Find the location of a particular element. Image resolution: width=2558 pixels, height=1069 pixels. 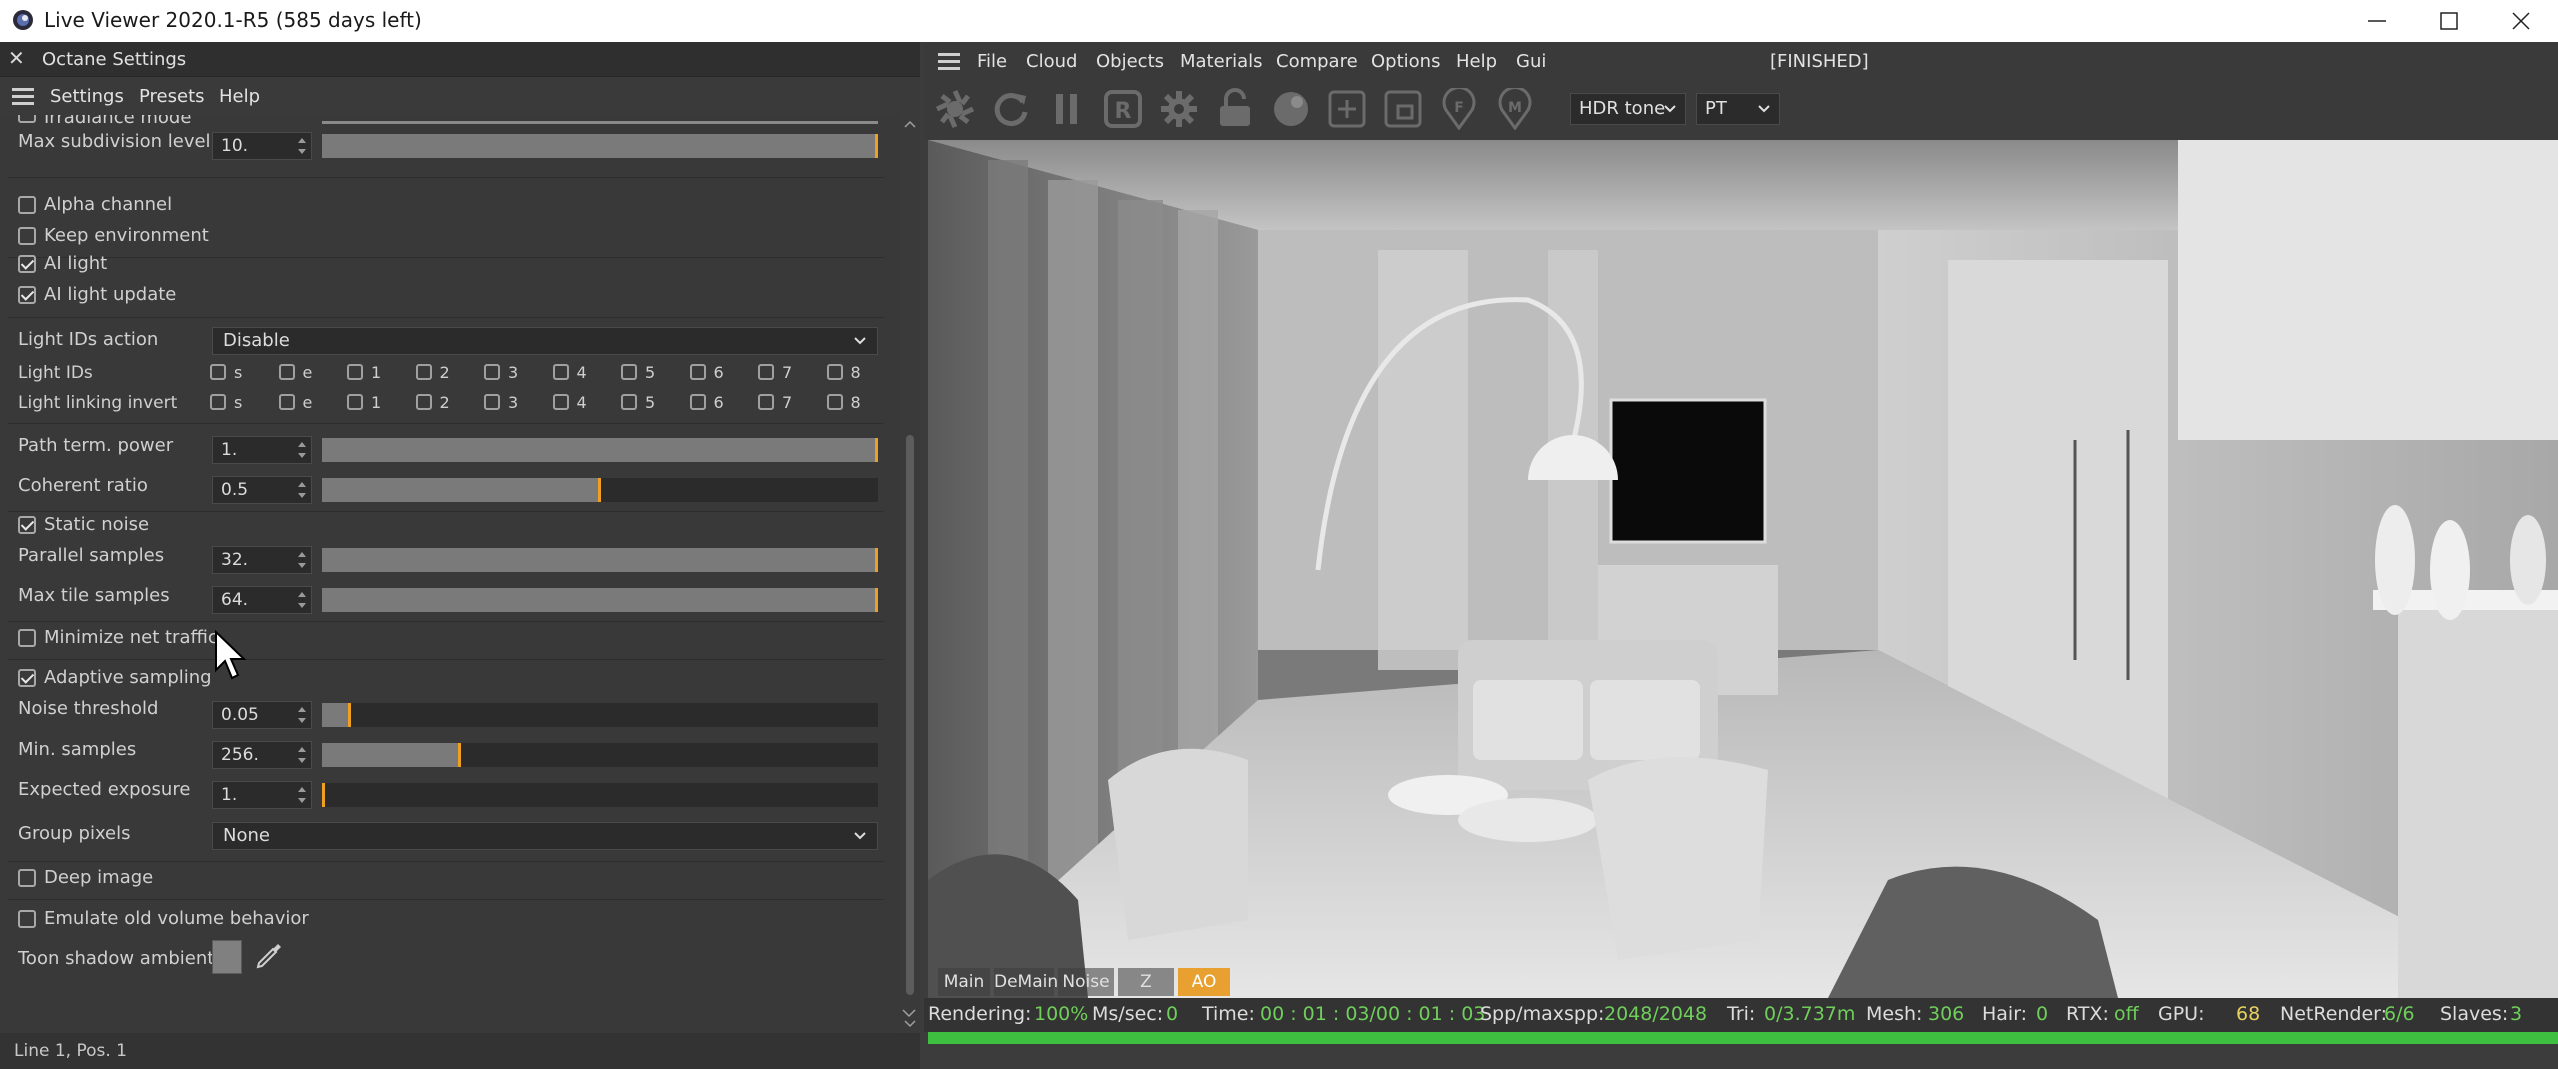

adaptive-sampling-checkbox is located at coordinates (27, 678).